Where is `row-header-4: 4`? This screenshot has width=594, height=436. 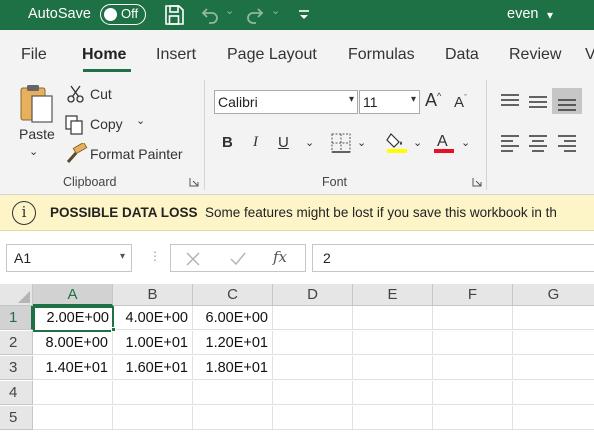
row-header-4: 4 is located at coordinates (16, 393).